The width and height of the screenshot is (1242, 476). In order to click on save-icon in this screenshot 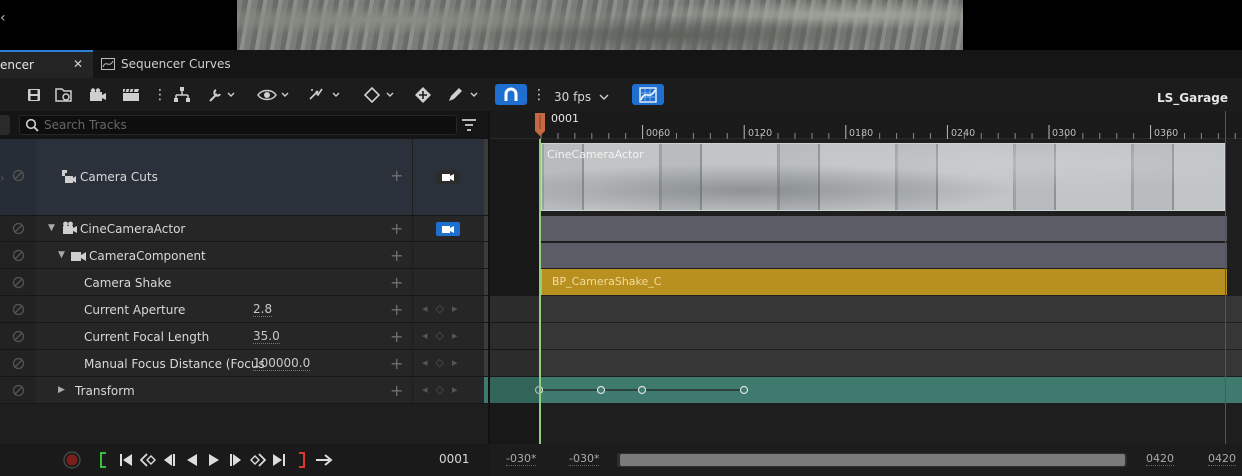, I will do `click(34, 94)`.